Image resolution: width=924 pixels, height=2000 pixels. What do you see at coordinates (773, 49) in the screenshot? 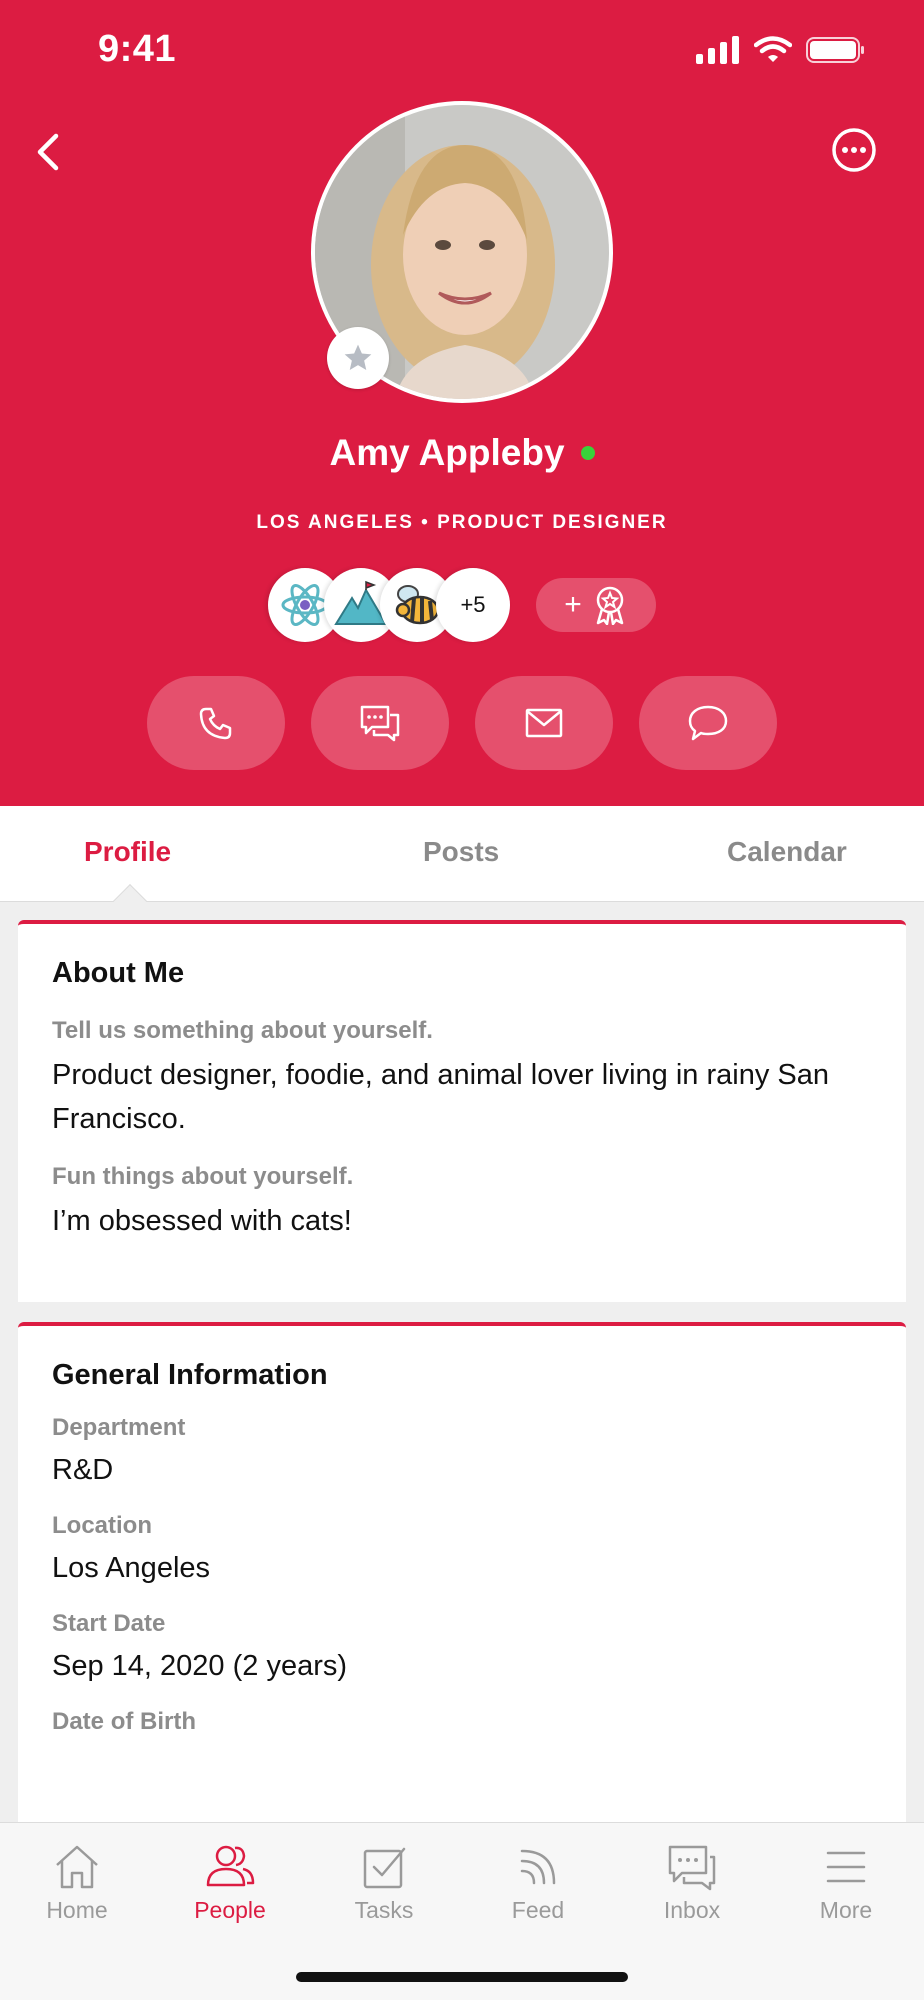
I see `wifi-icon` at bounding box center [773, 49].